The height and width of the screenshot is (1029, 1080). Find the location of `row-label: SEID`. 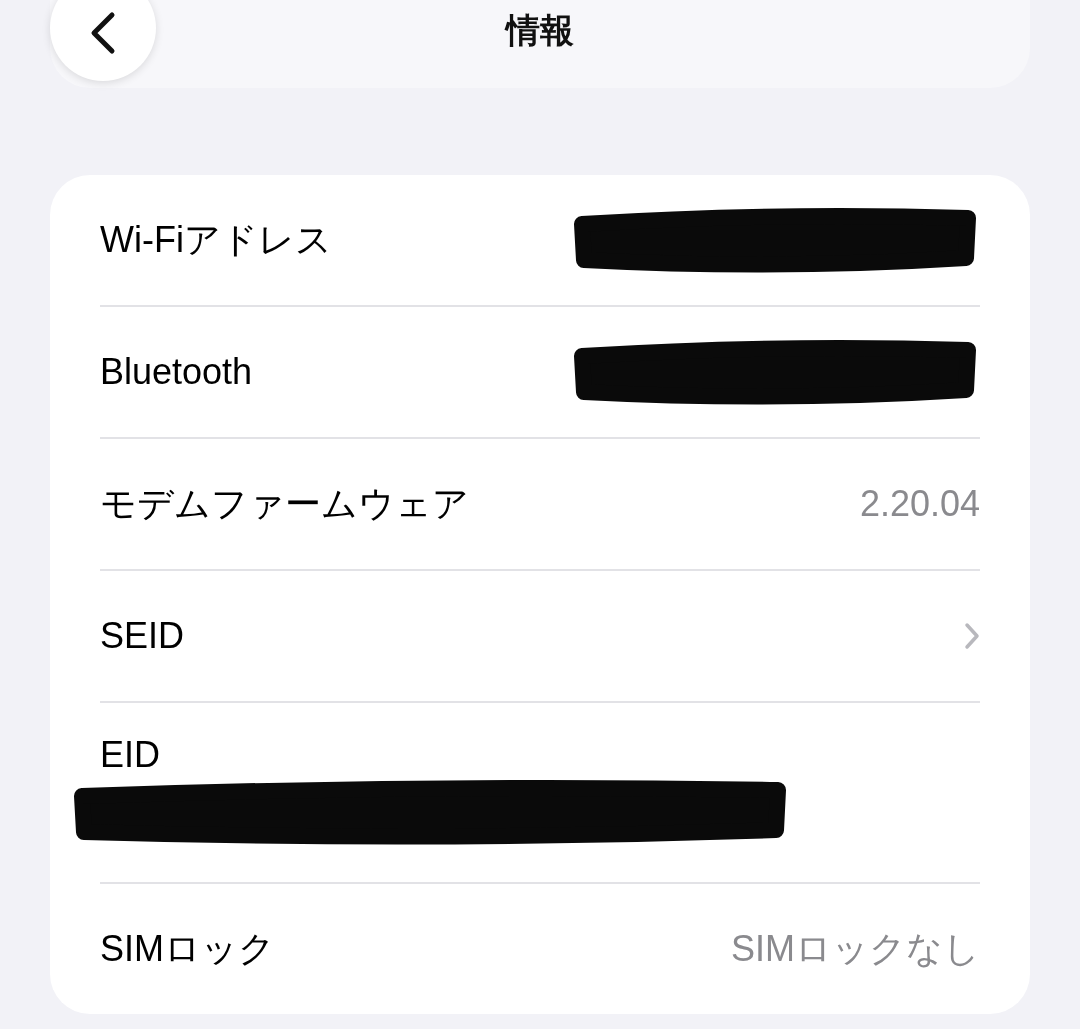

row-label: SEID is located at coordinates (142, 636).